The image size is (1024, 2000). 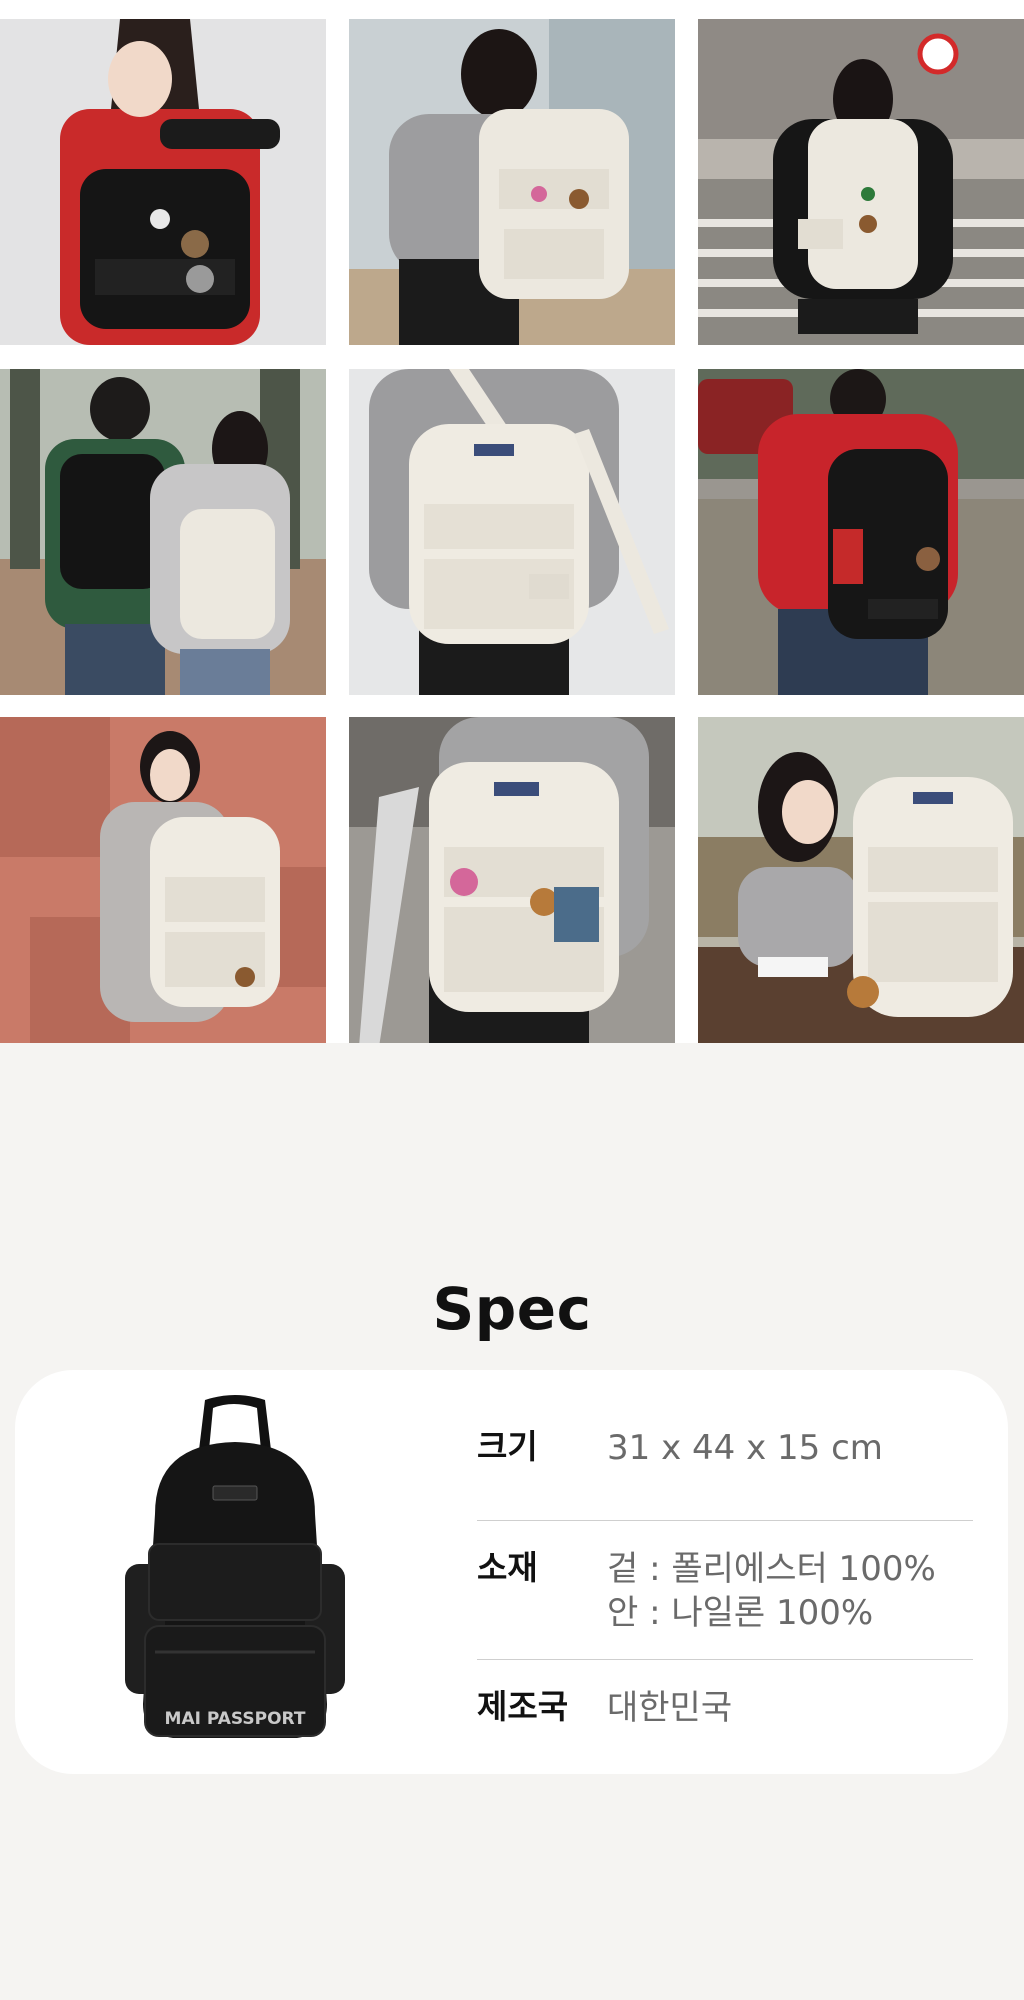 What do you see at coordinates (512, 880) in the screenshot?
I see `photo-white-backpack-keychains` at bounding box center [512, 880].